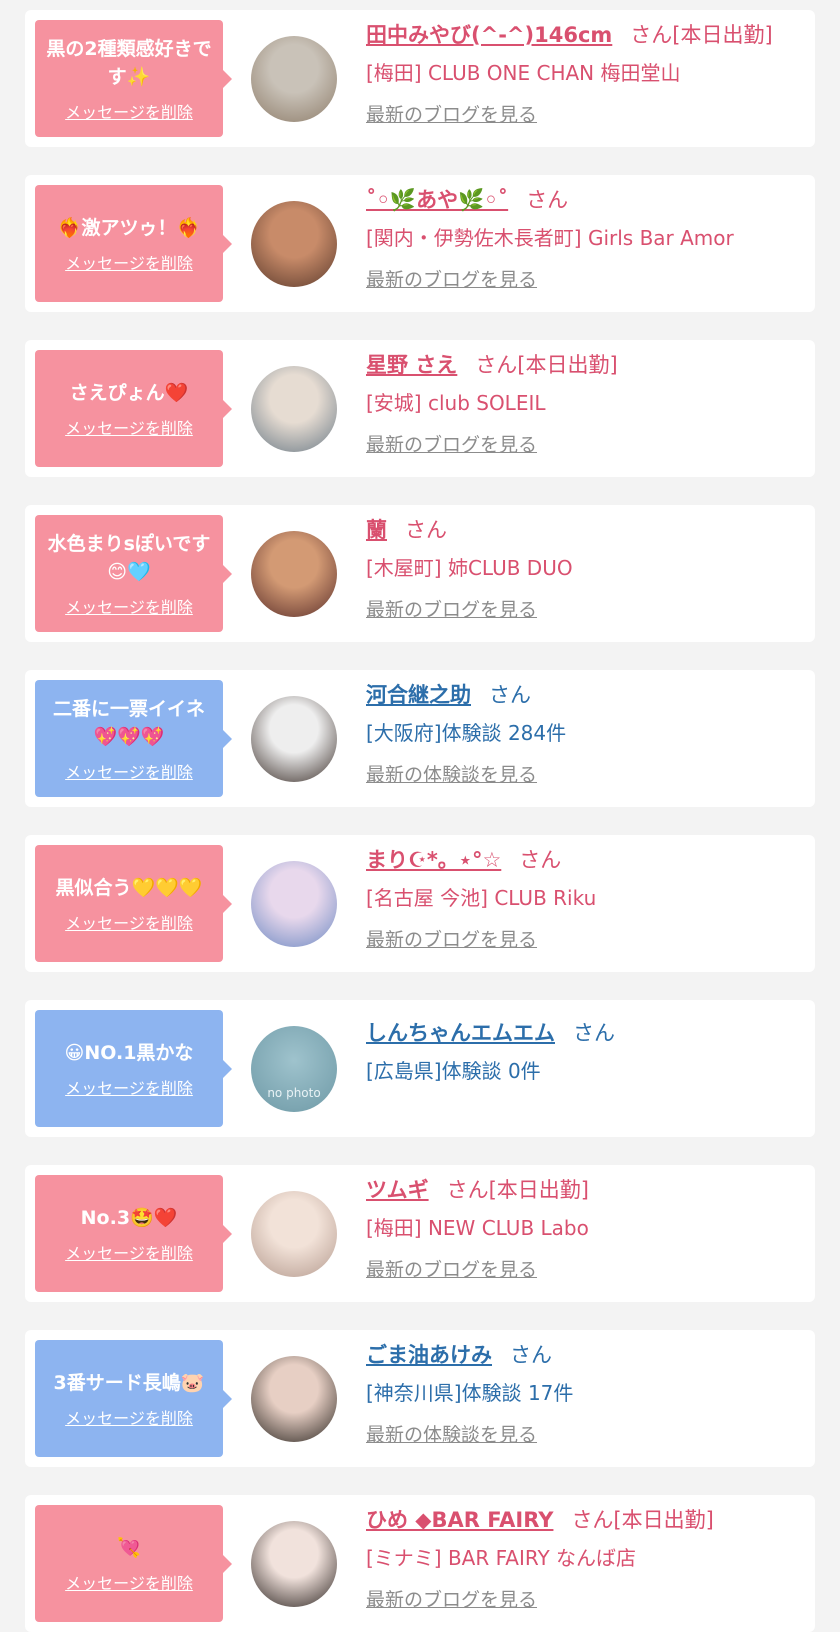 Image resolution: width=840 pixels, height=1632 pixels. What do you see at coordinates (133, 408) in the screenshot?
I see `message-bubble: さえぴょん❤️ メッセージを削除` at bounding box center [133, 408].